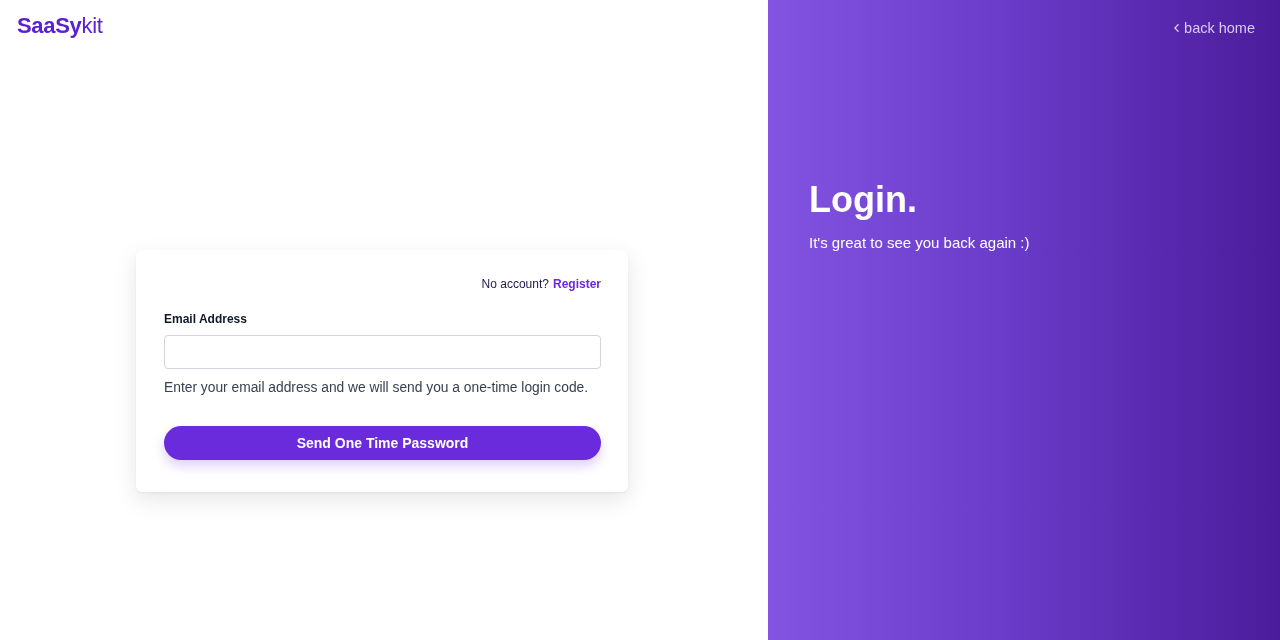  Describe the element at coordinates (382, 443) in the screenshot. I see `send-password-button: Send One Time Password` at that location.